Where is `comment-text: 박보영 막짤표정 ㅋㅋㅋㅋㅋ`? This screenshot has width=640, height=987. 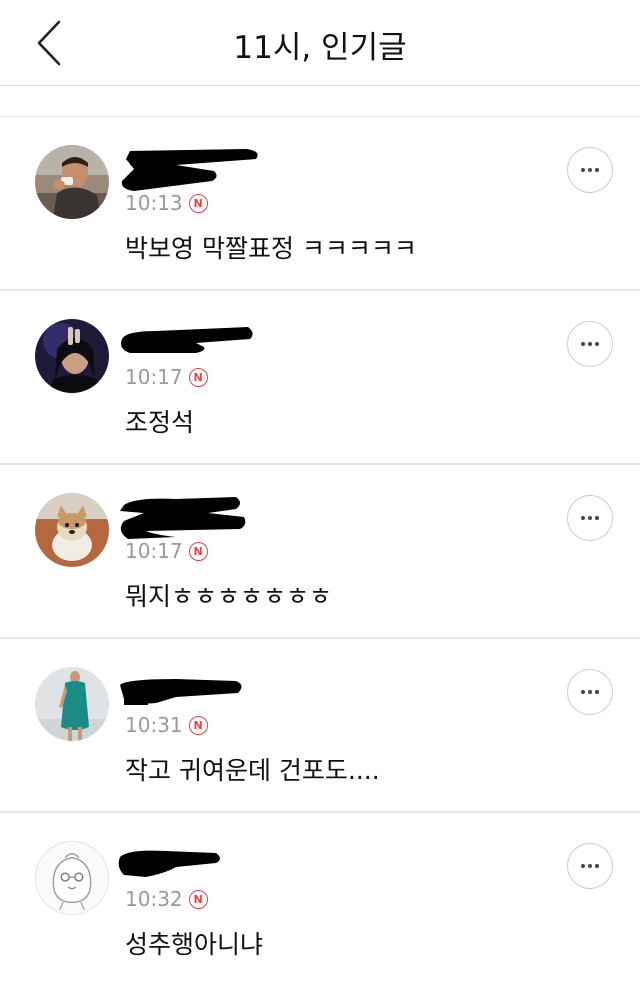 comment-text: 박보영 막짤표정 ㅋㅋㅋㅋㅋ is located at coordinates (271, 248).